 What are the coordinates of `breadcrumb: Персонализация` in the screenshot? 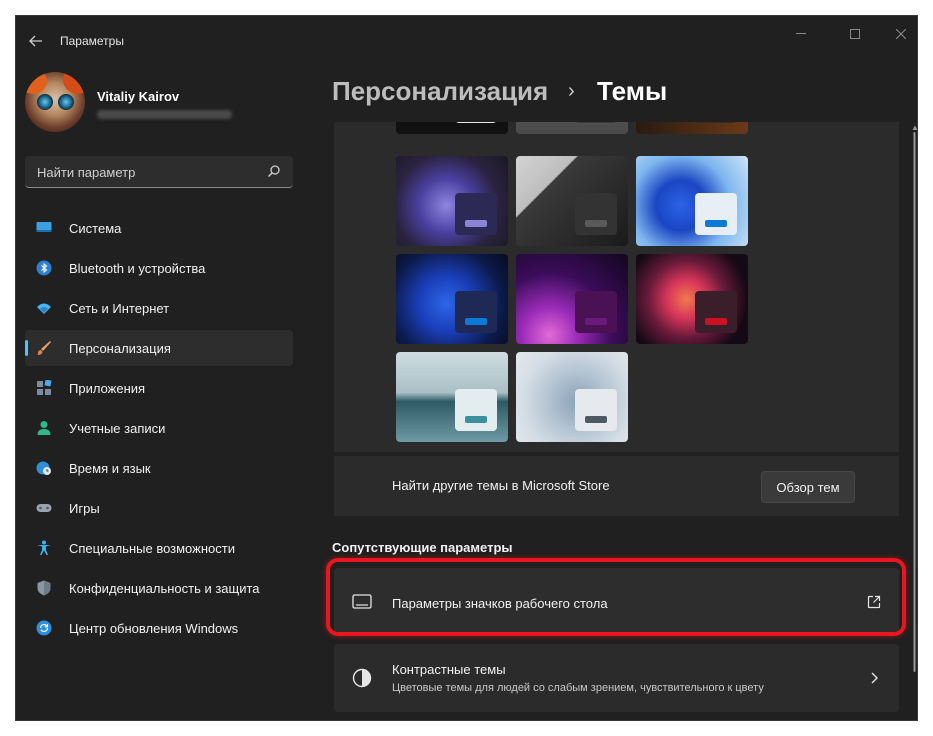 It's located at (440, 91).